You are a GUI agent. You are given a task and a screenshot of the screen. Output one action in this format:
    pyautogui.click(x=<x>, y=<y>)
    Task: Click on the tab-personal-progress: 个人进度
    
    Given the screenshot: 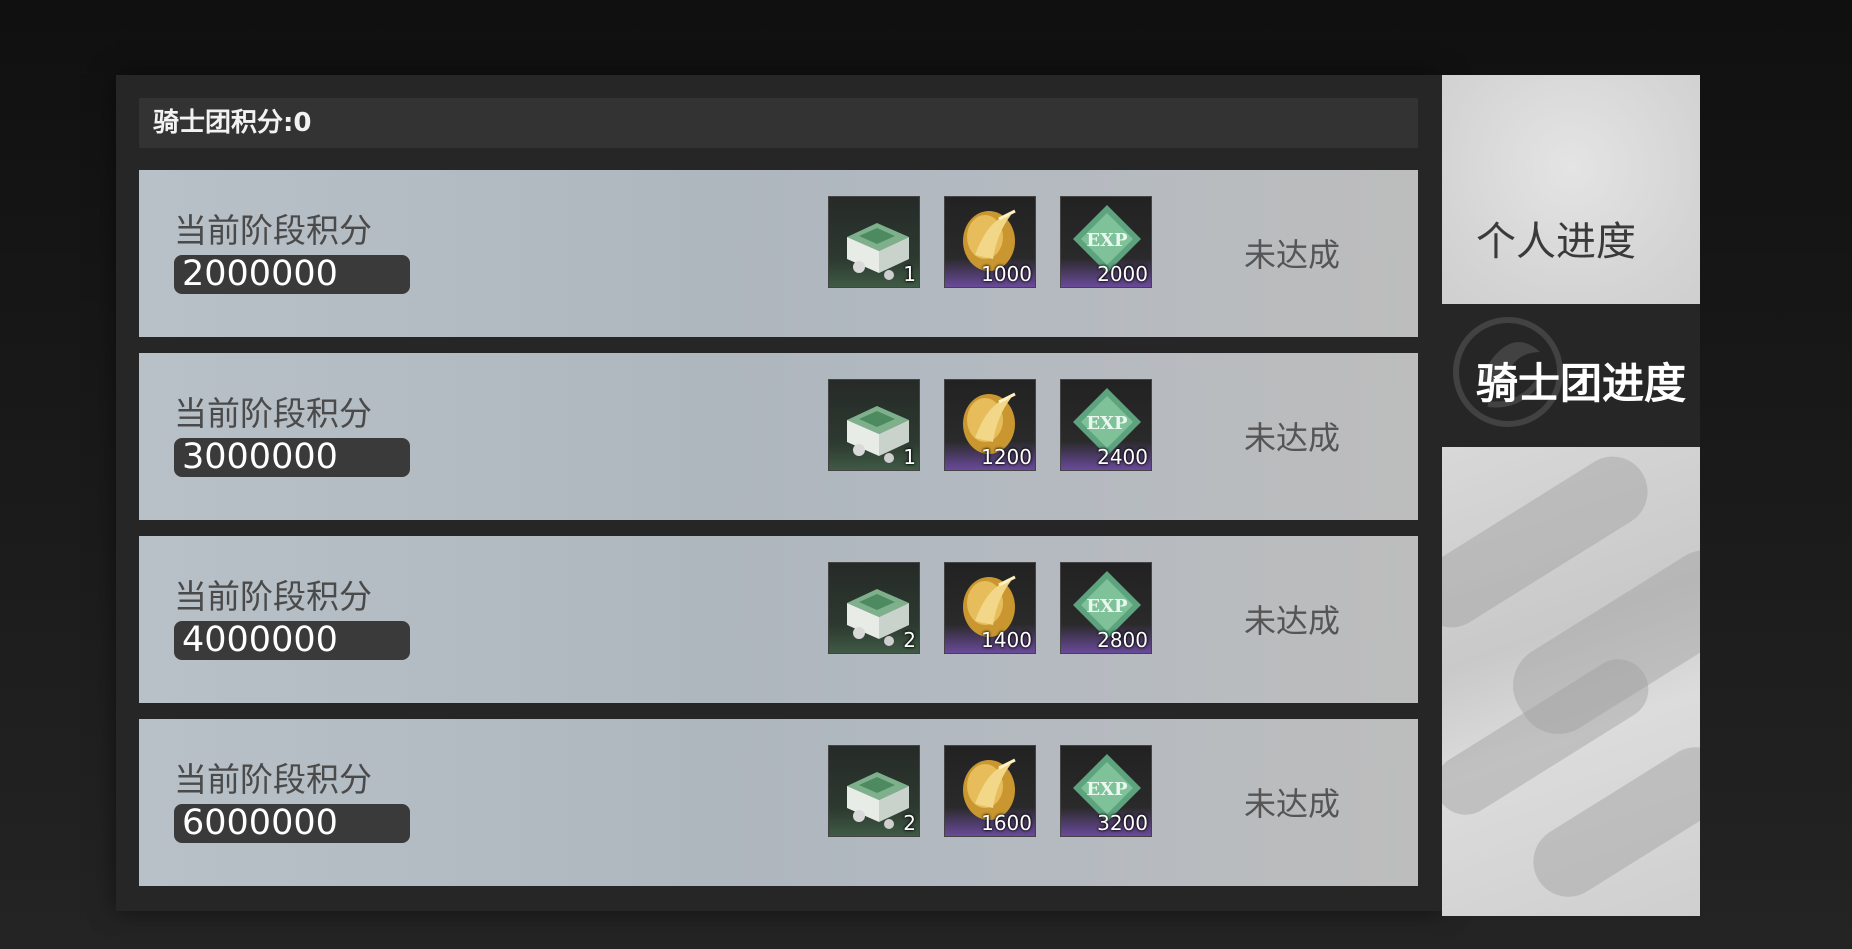 What is the action you would take?
    pyautogui.click(x=1571, y=189)
    